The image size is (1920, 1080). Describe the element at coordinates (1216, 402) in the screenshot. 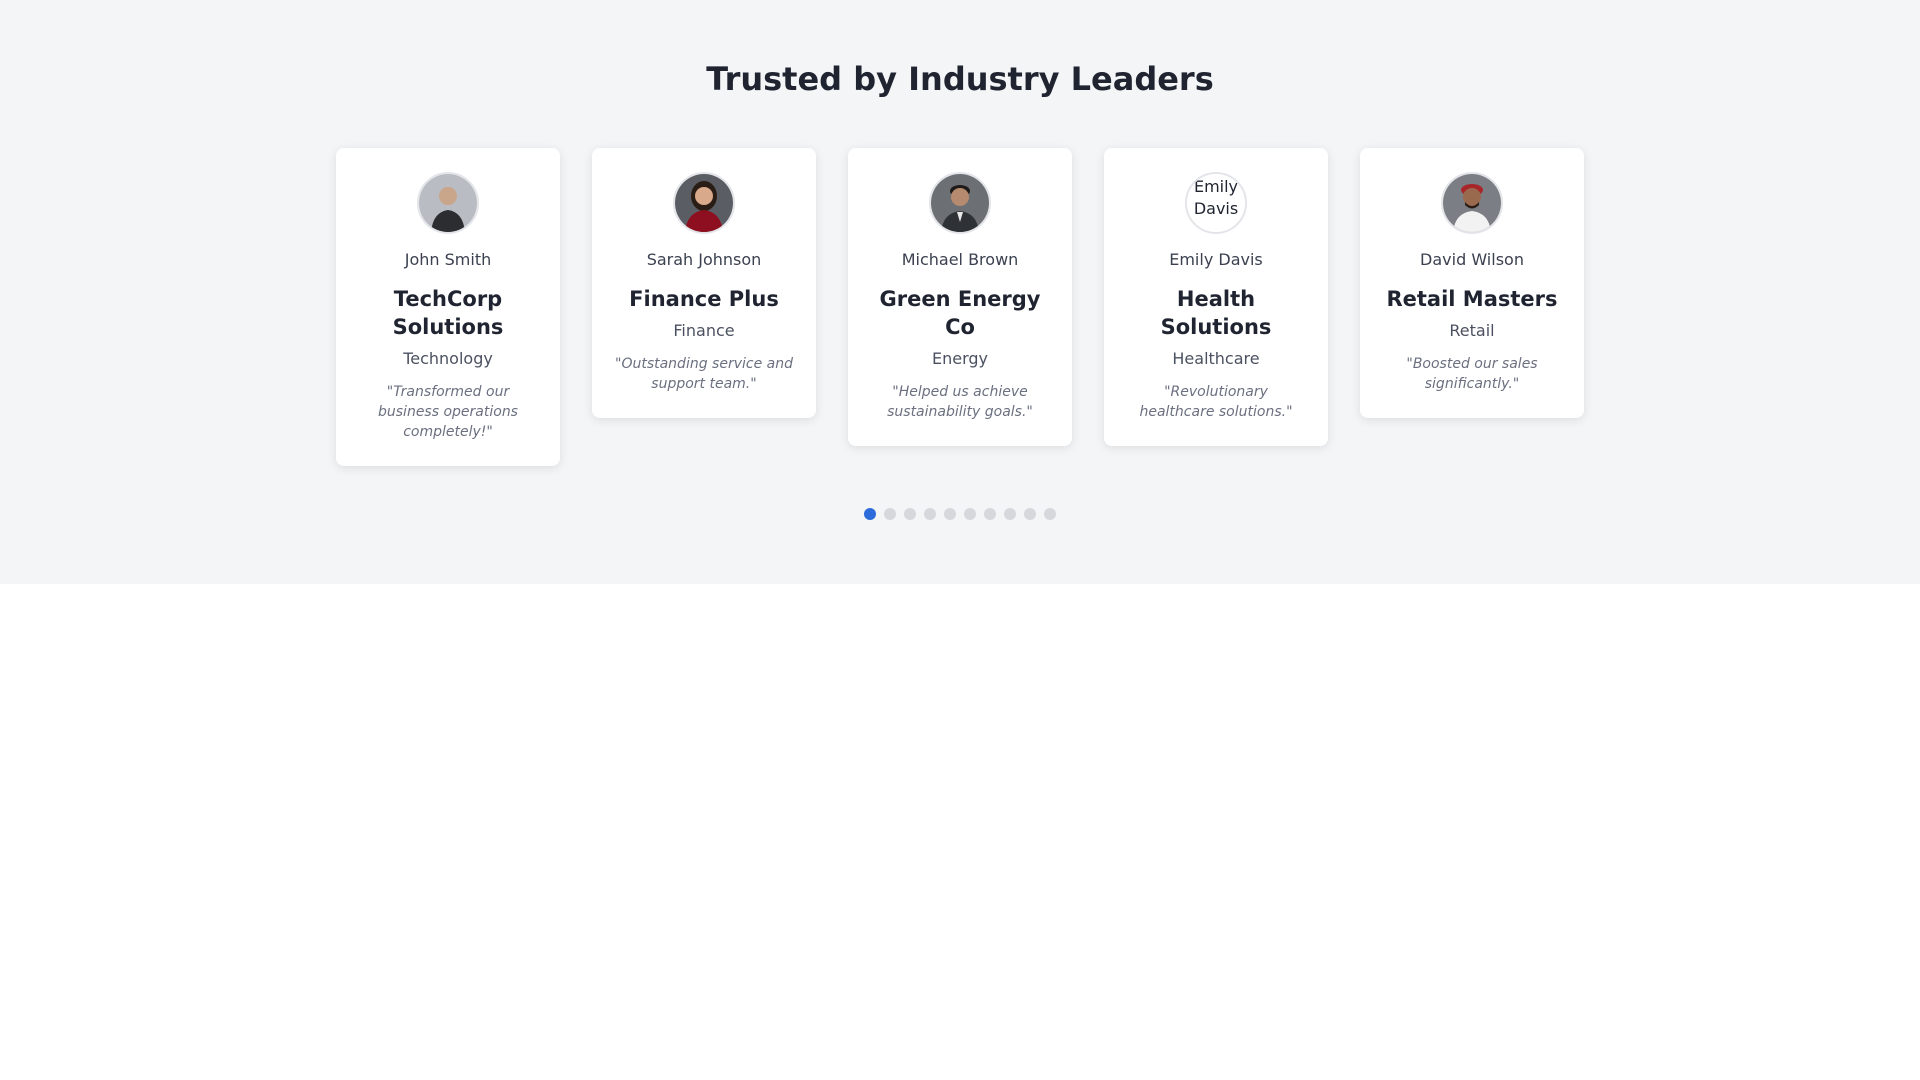

I see `testimonial-quote: "Revolutionary healthcare solutions."` at that location.